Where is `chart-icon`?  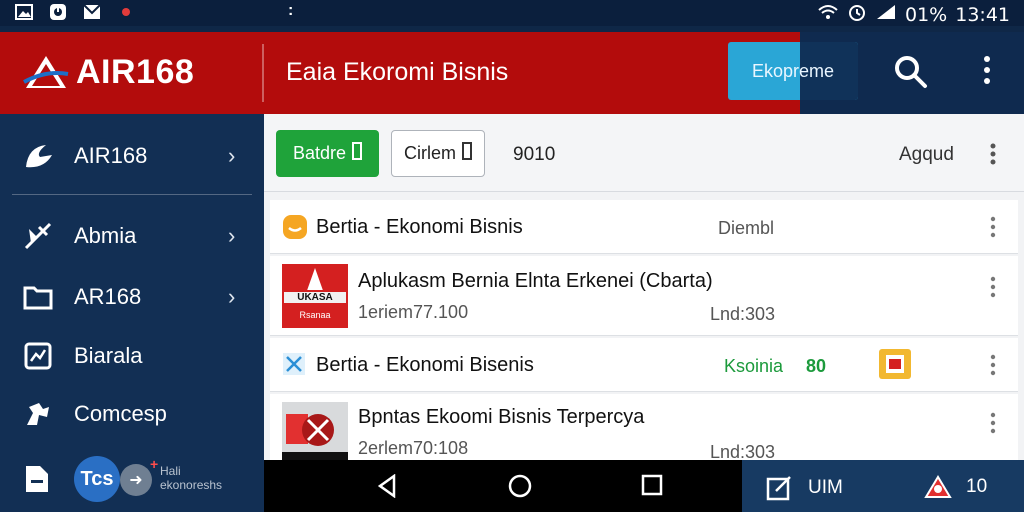 chart-icon is located at coordinates (38, 356).